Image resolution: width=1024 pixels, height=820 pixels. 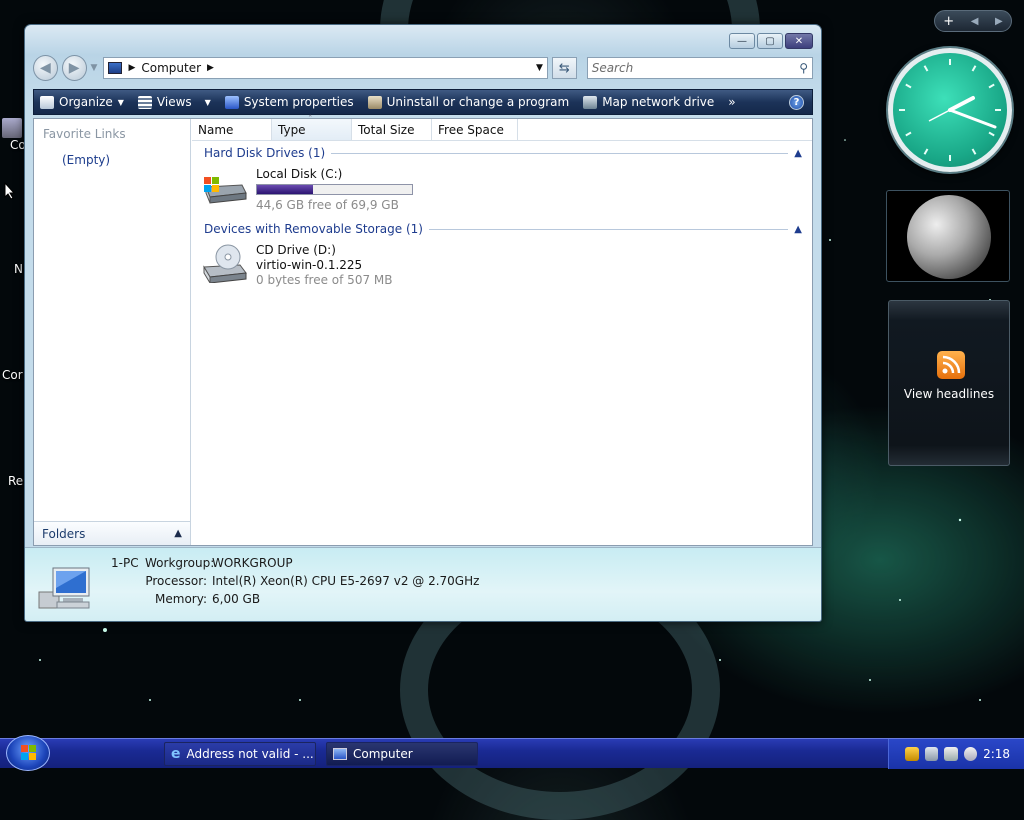 I want to click on taskbar-item-computer: Computer, so click(x=402, y=754).